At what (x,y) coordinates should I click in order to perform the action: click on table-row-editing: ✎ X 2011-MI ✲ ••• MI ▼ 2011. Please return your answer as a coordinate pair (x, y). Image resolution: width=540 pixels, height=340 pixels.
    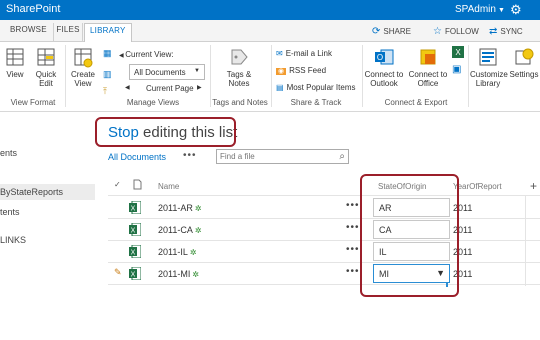
    Looking at the image, I should click on (324, 274).